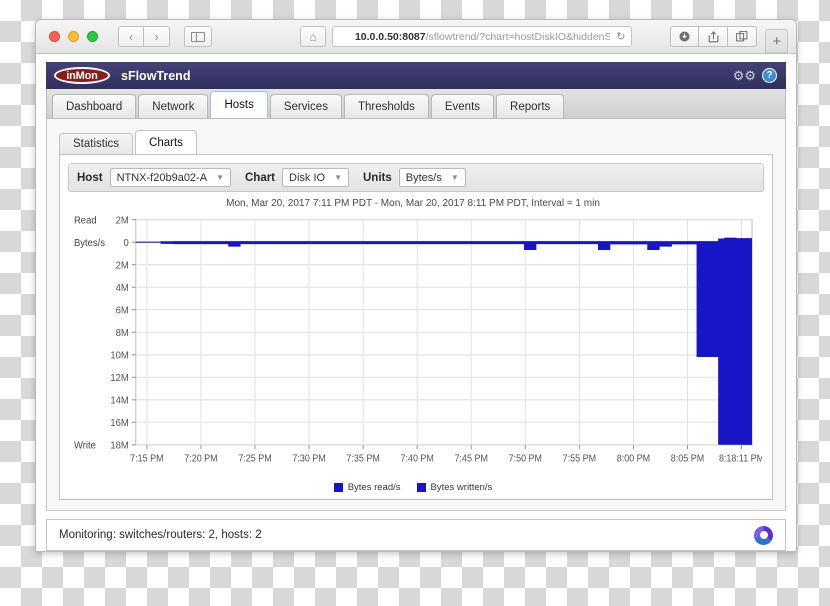 The width and height of the screenshot is (830, 606). I want to click on x-tick-label: 7:30 PM, so click(308, 459).